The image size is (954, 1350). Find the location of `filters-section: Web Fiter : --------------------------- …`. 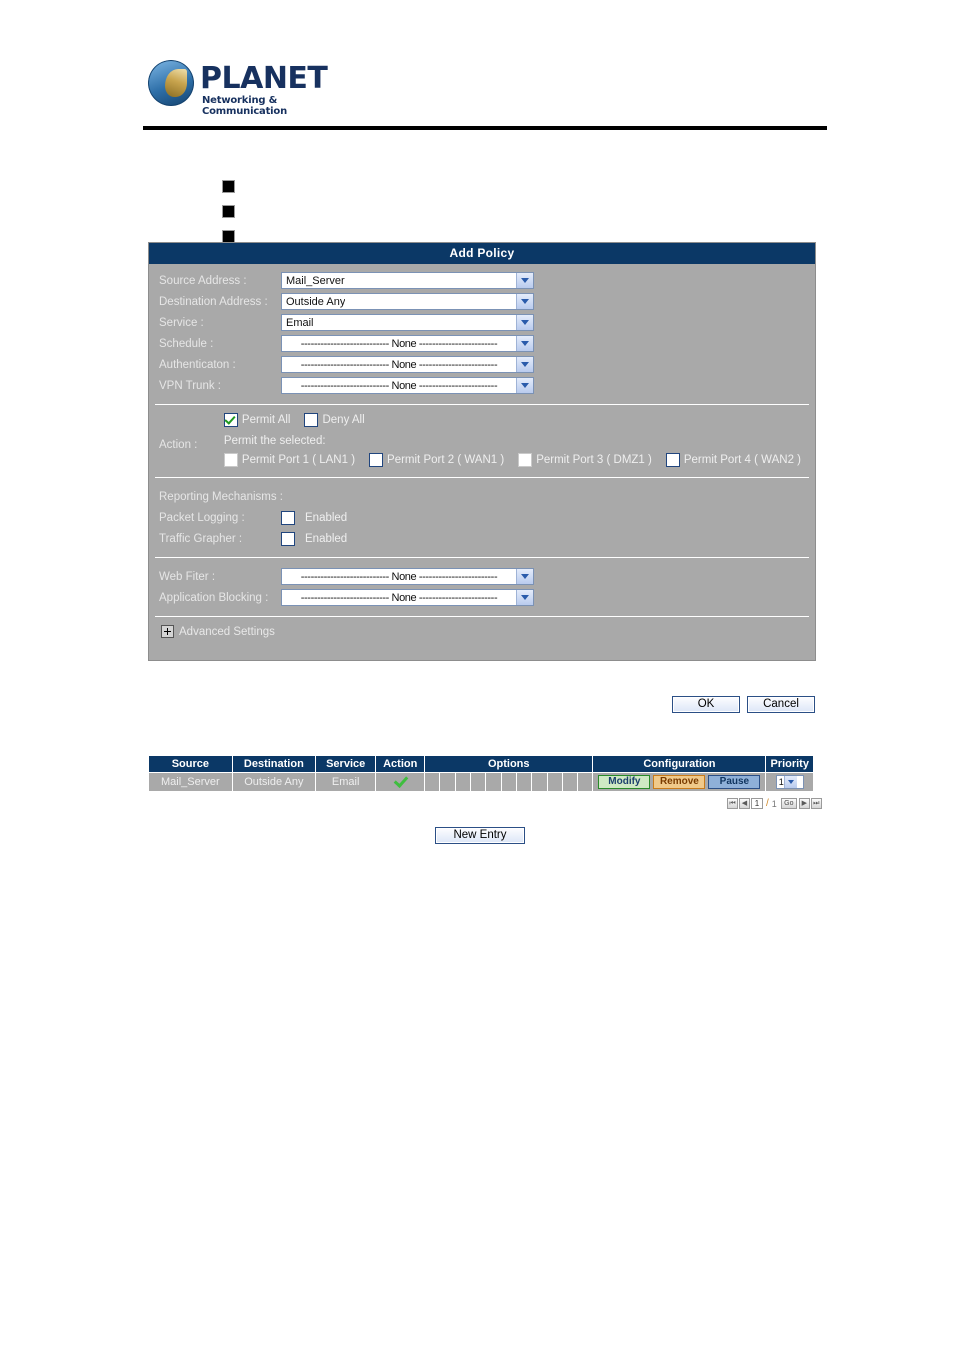

filters-section: Web Fiter : --------------------------- … is located at coordinates (482, 587).